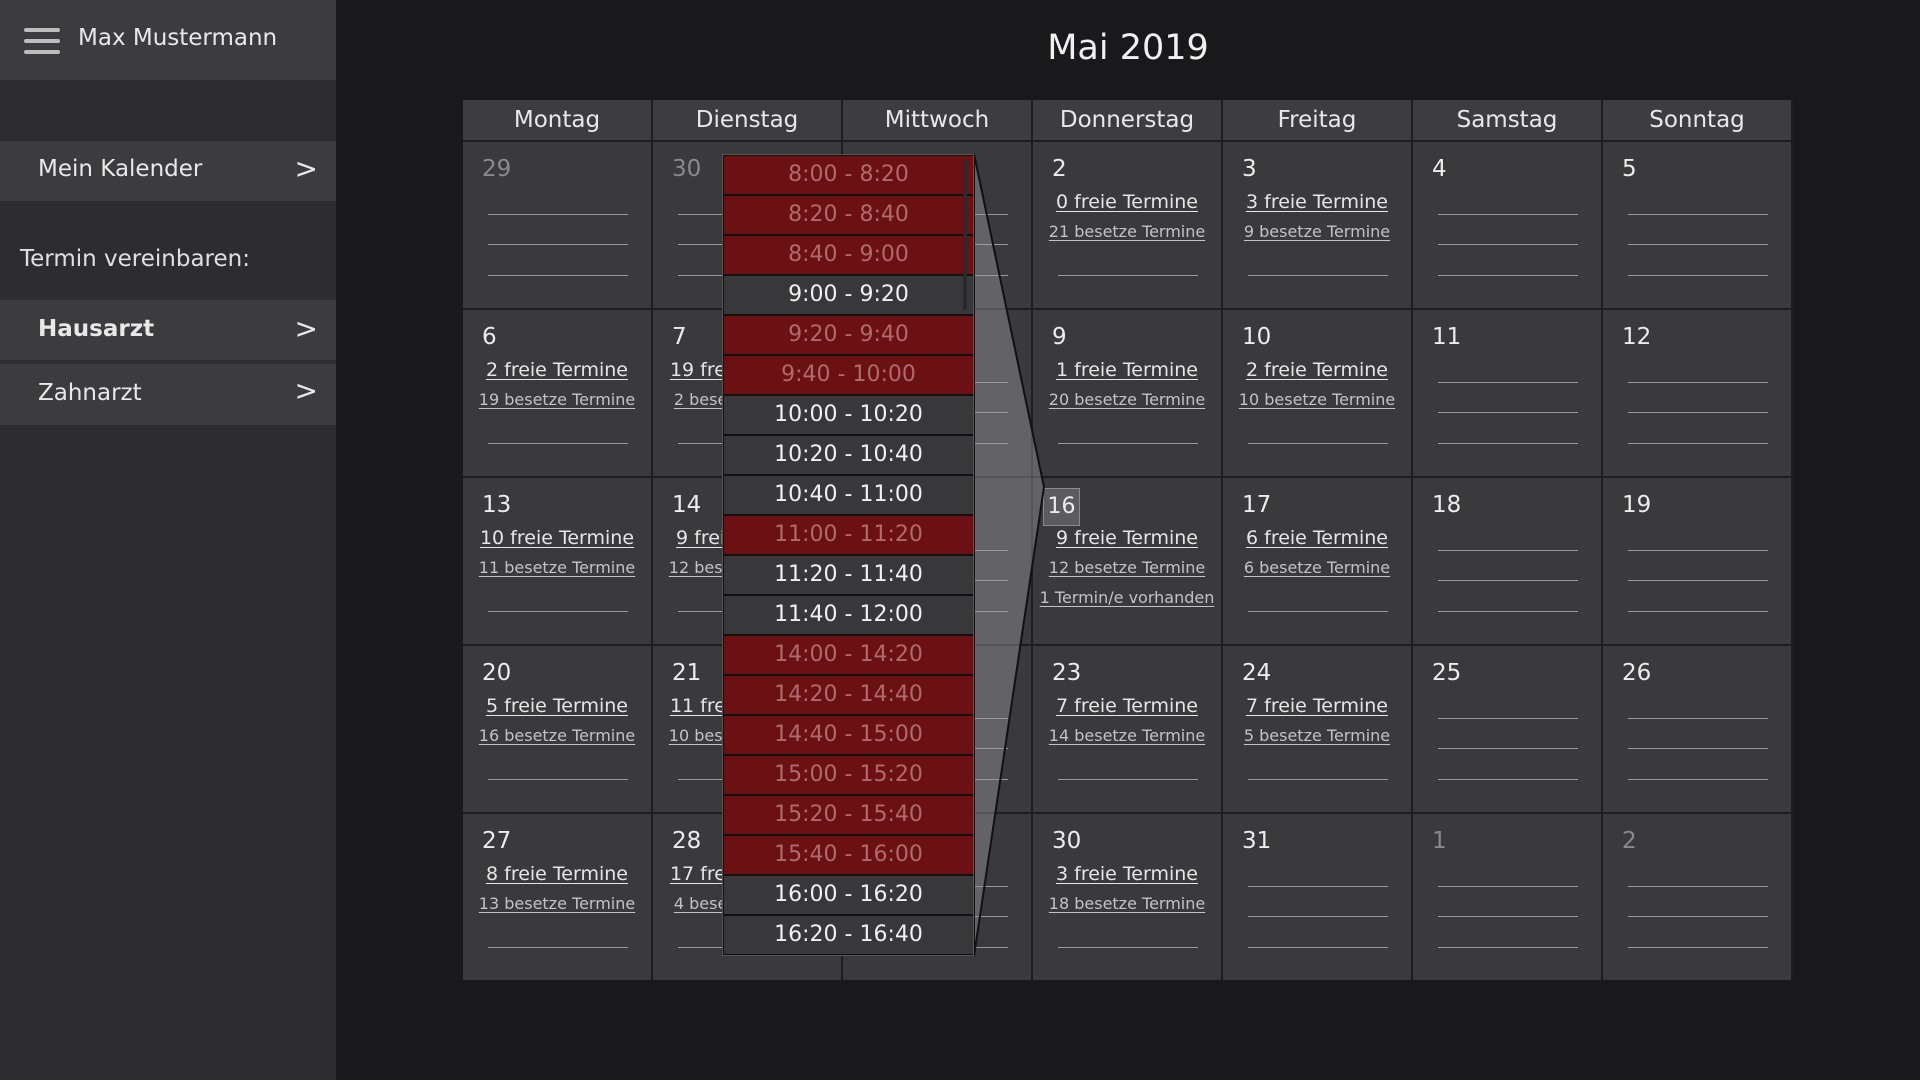 This screenshot has height=1080, width=1920. What do you see at coordinates (848, 375) in the screenshot?
I see `time-slot-busy: 9:40 - 10:00` at bounding box center [848, 375].